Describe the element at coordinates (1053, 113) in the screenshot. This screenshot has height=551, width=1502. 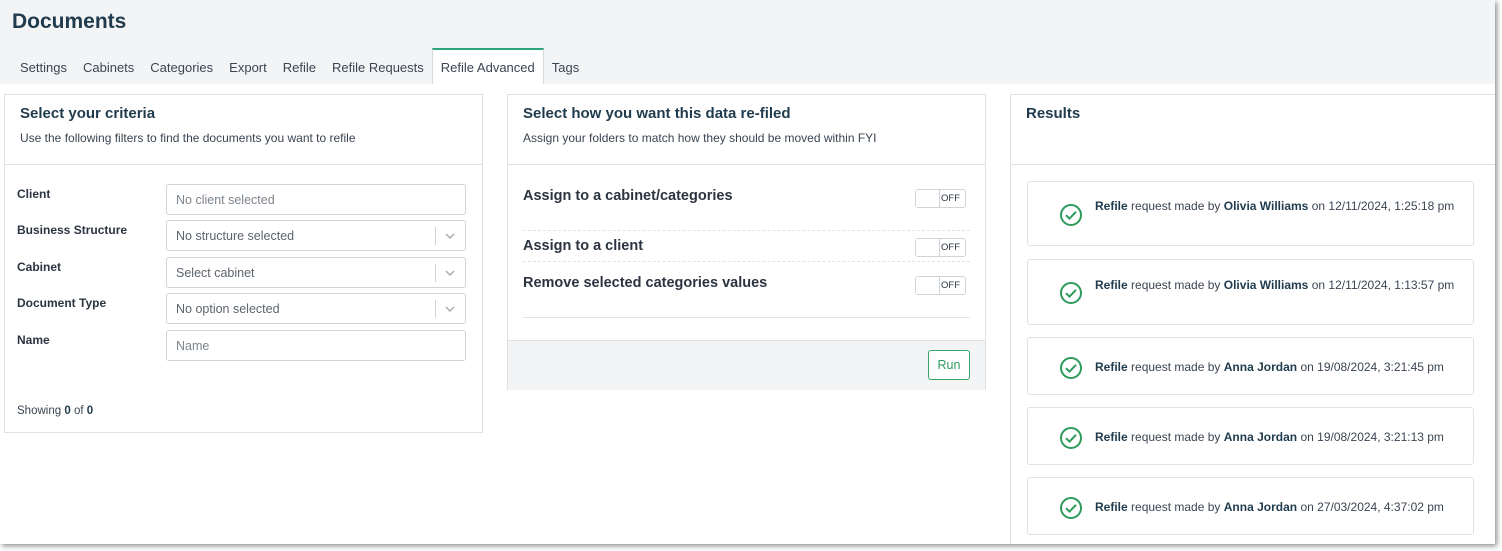
I see `results-title: Results` at that location.